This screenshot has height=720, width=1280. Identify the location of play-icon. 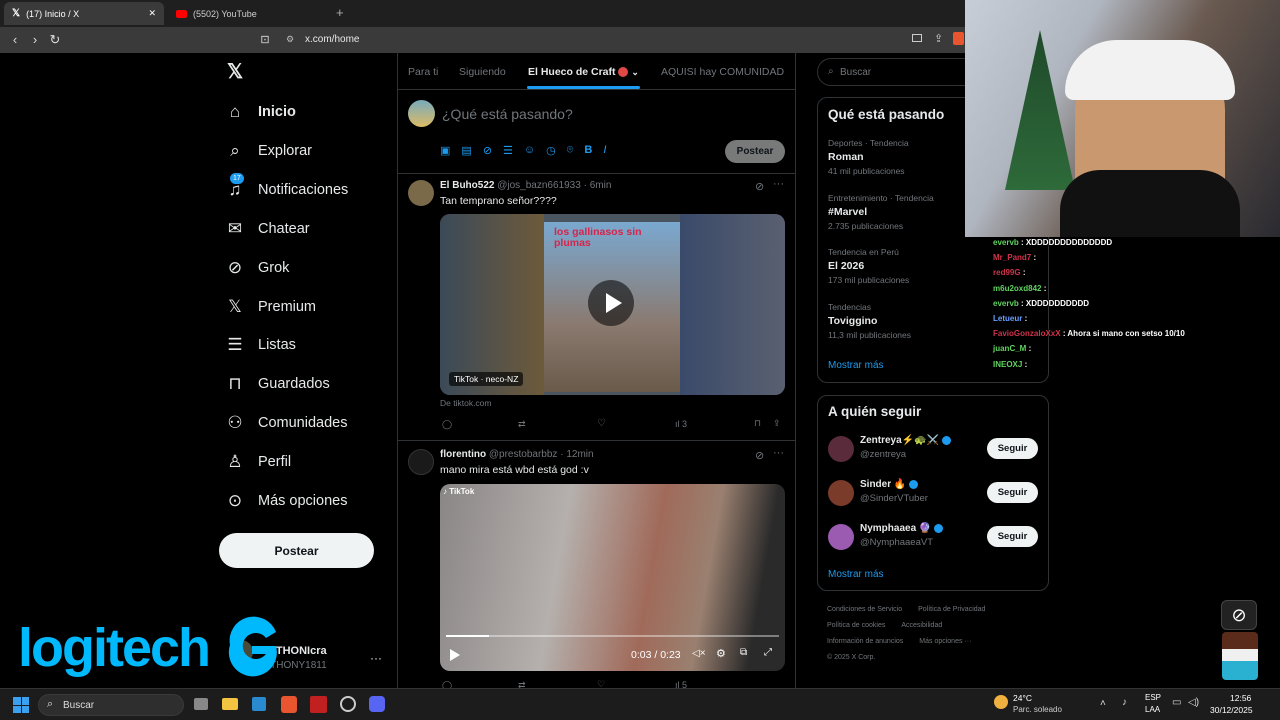
(611, 303).